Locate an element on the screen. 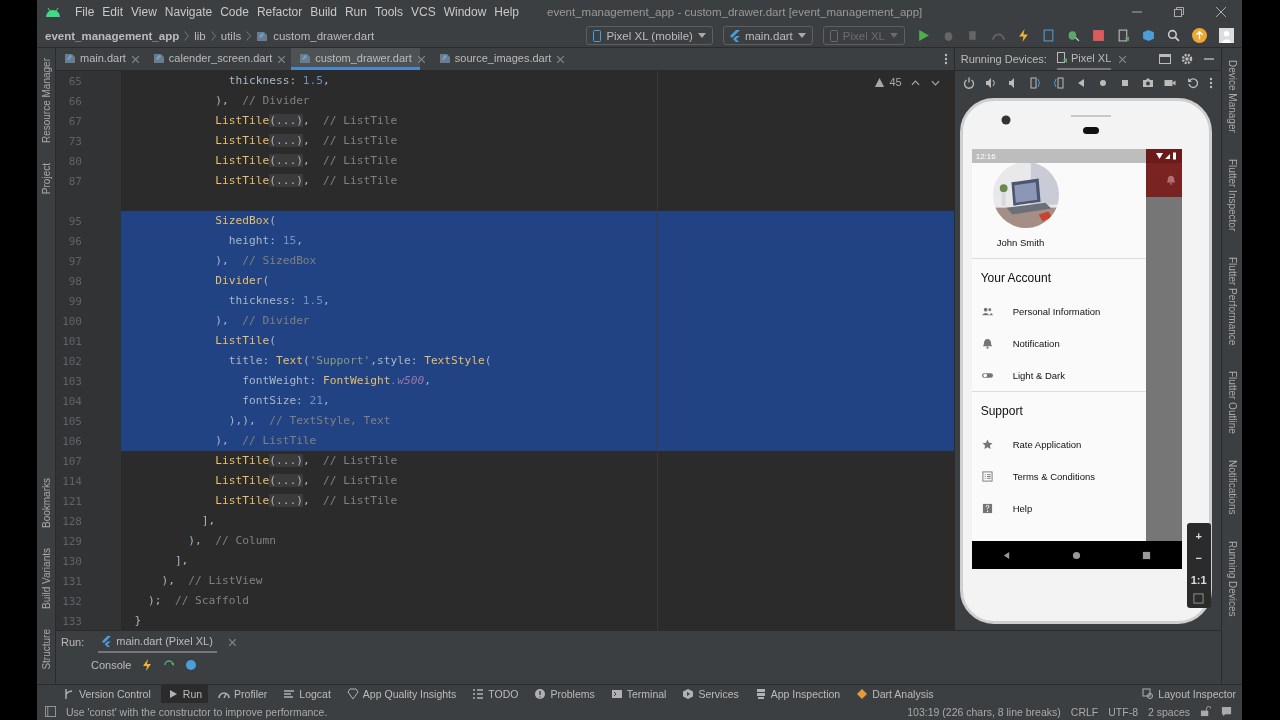  menu-item: Edit is located at coordinates (113, 12).